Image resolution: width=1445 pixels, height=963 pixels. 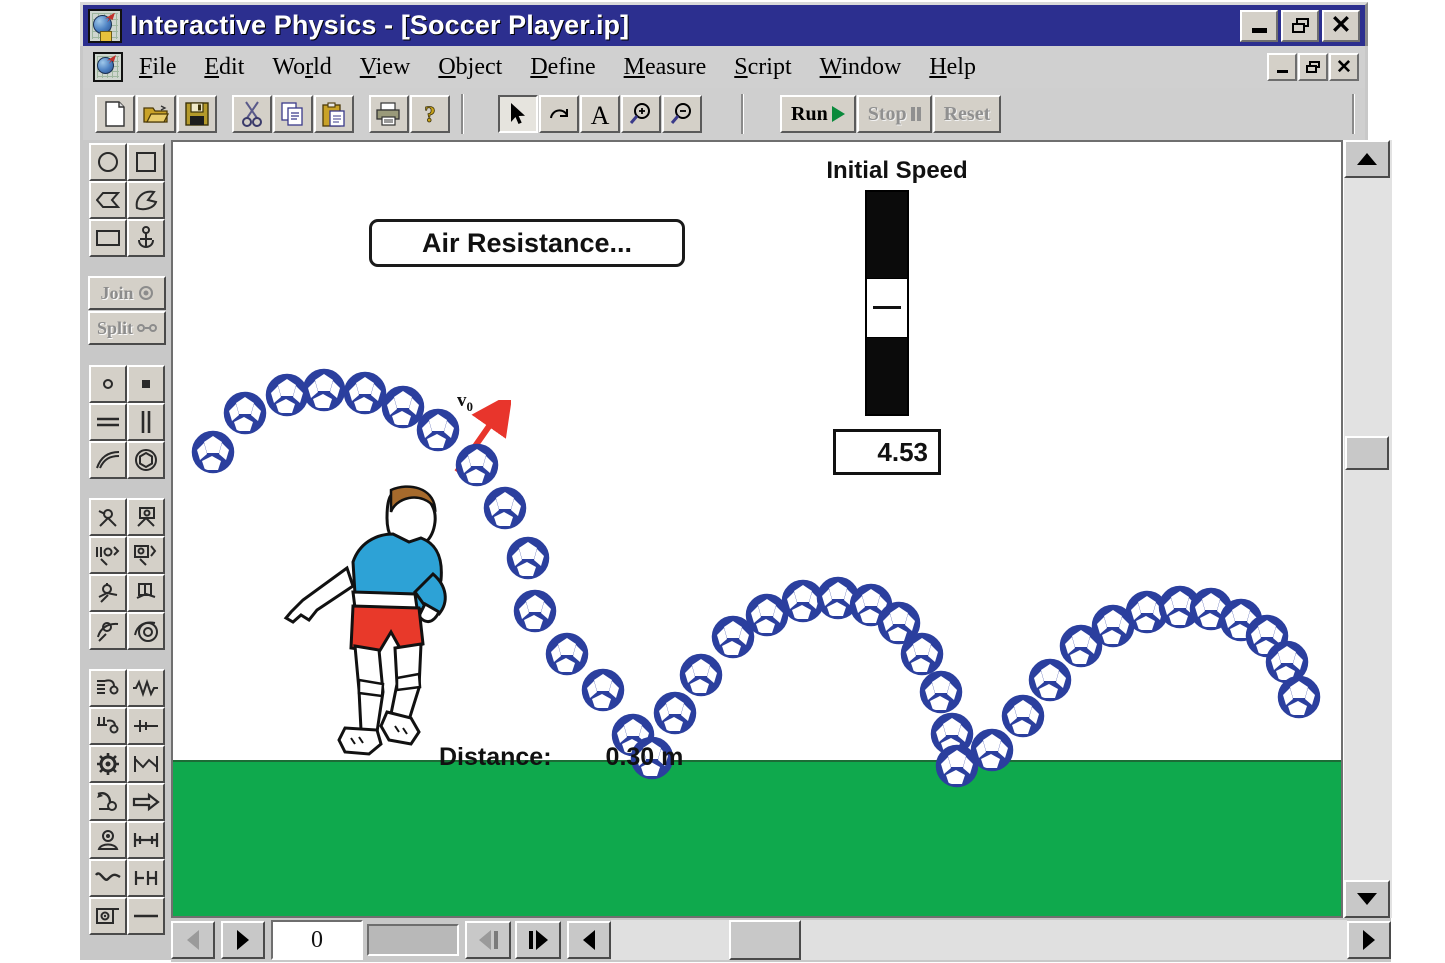 What do you see at coordinates (334, 114) in the screenshot?
I see `paste-icon` at bounding box center [334, 114].